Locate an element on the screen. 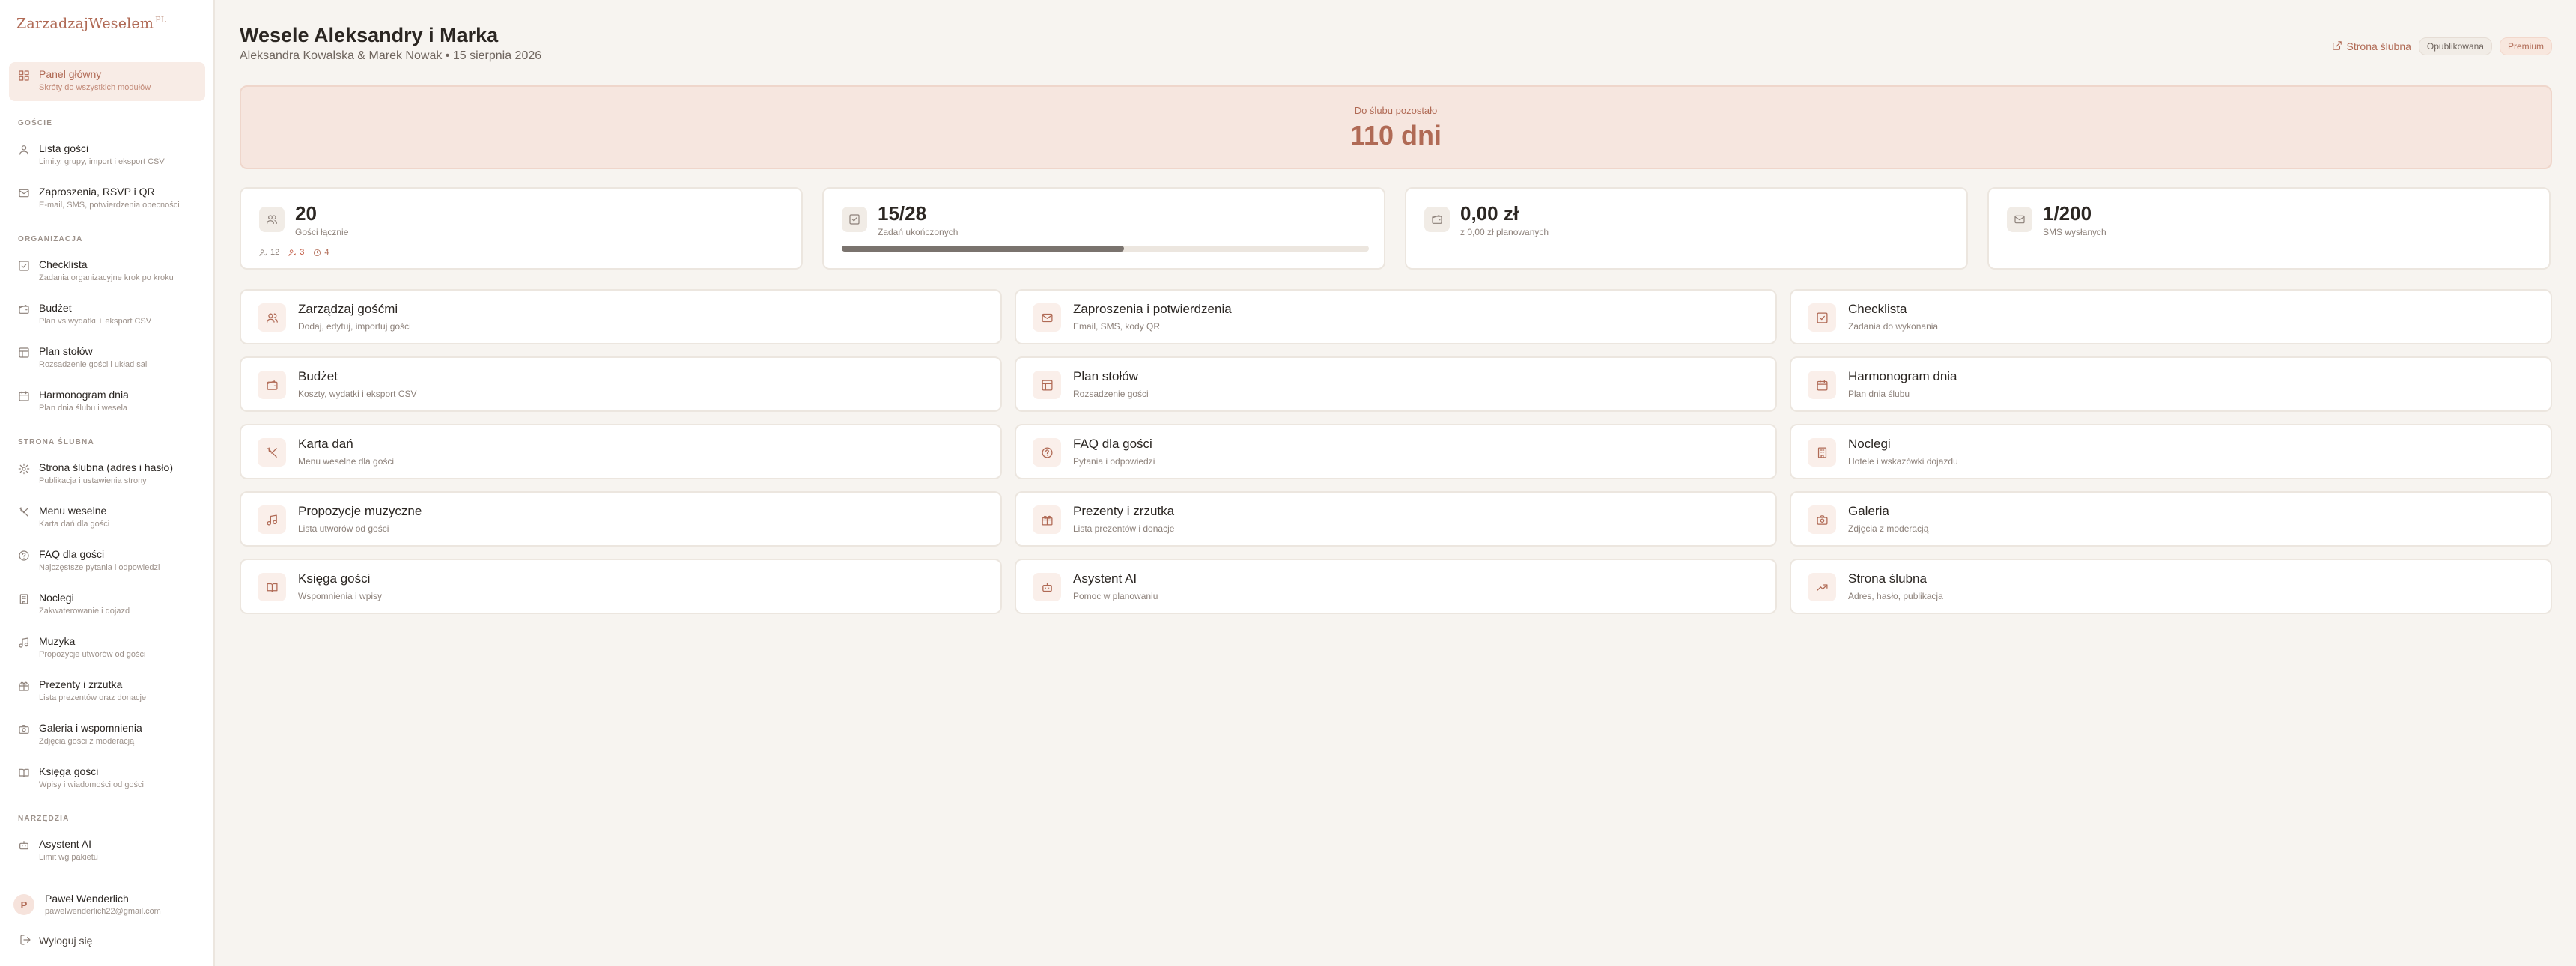 The image size is (2576, 966). tile-check-square: Checklista Zadania do wykonania is located at coordinates (2171, 316).